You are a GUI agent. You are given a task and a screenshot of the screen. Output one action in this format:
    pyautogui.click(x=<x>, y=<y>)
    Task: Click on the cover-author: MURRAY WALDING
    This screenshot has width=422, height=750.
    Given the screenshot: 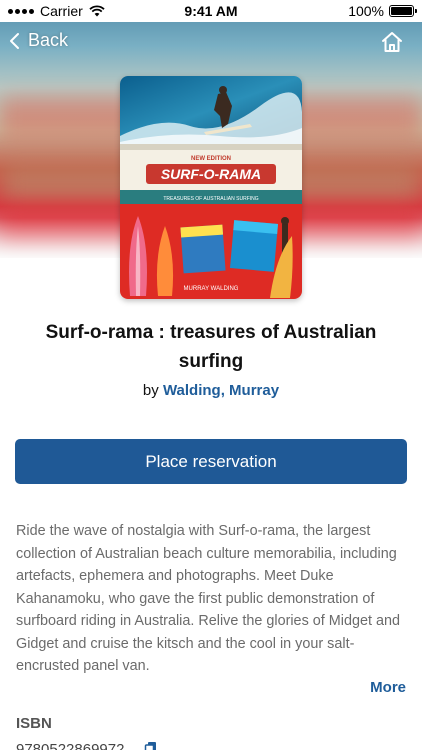 What is the action you would take?
    pyautogui.click(x=211, y=289)
    